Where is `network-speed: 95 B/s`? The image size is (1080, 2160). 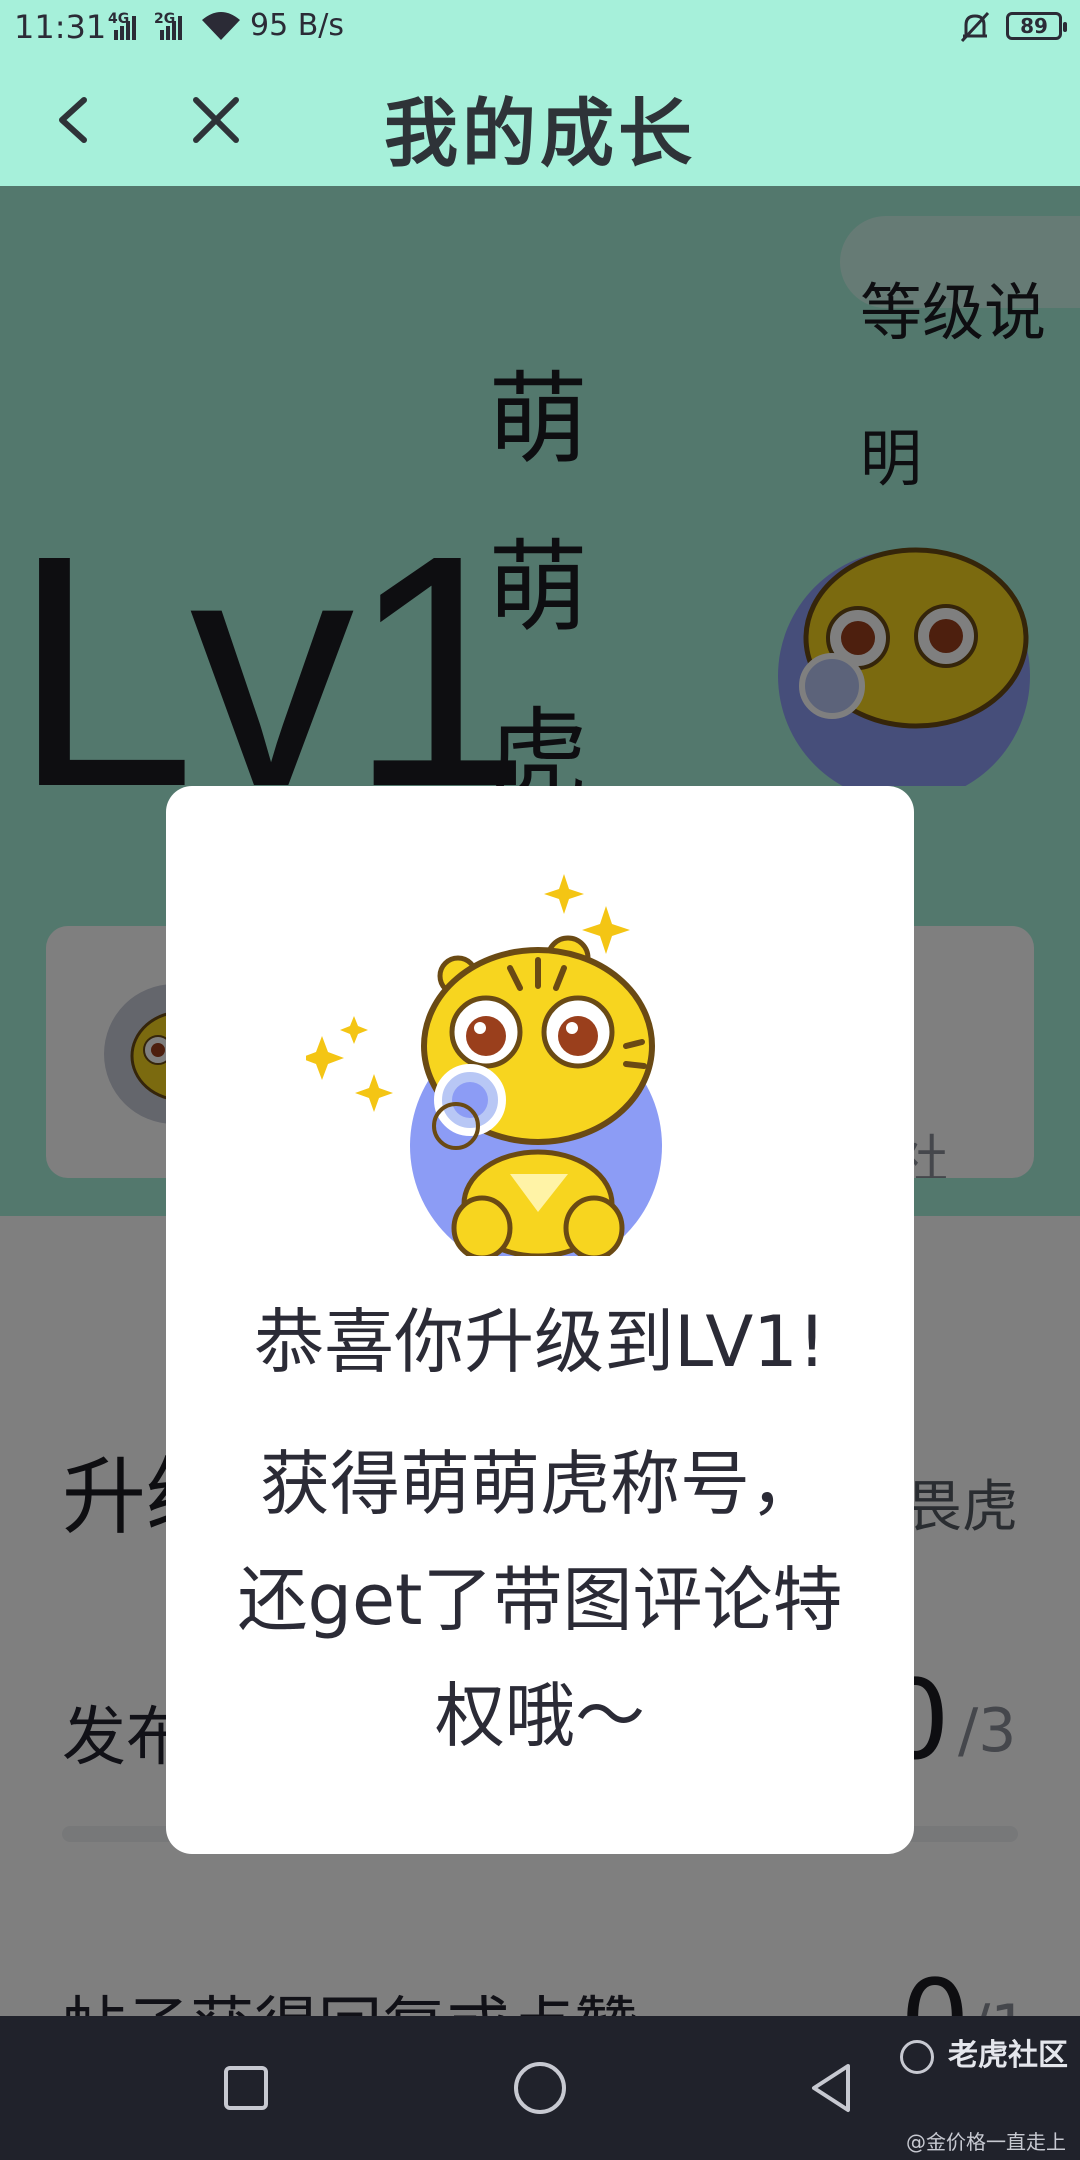
network-speed: 95 B/s is located at coordinates (297, 25).